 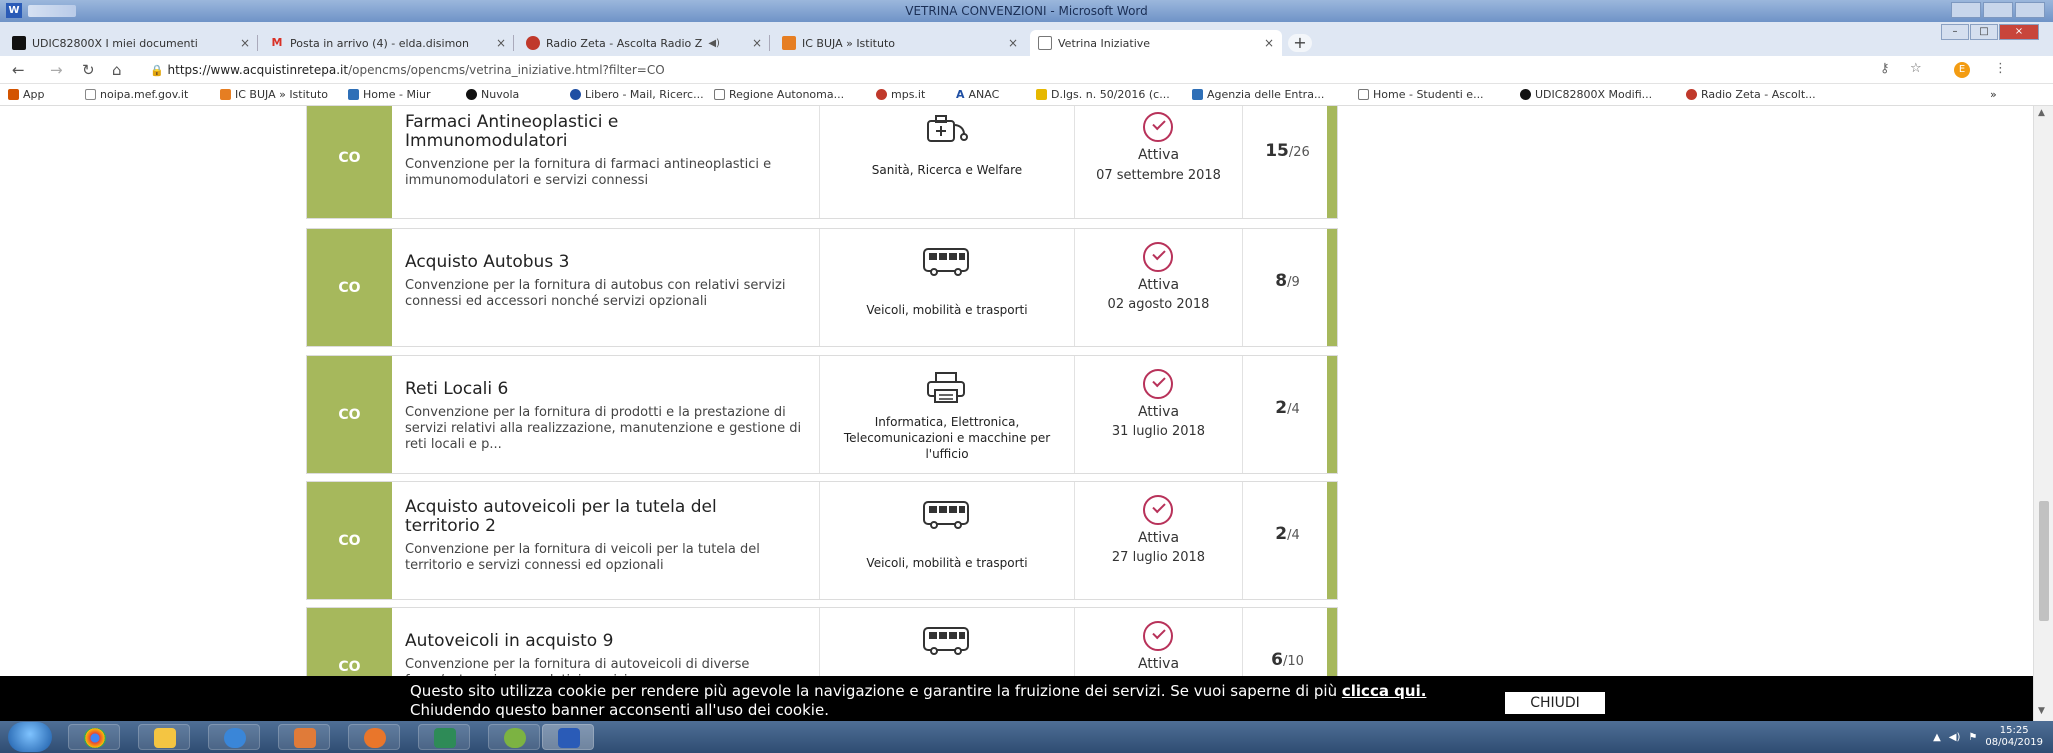 I want to click on status-date: 07 settembre 2018, so click(x=1158, y=175).